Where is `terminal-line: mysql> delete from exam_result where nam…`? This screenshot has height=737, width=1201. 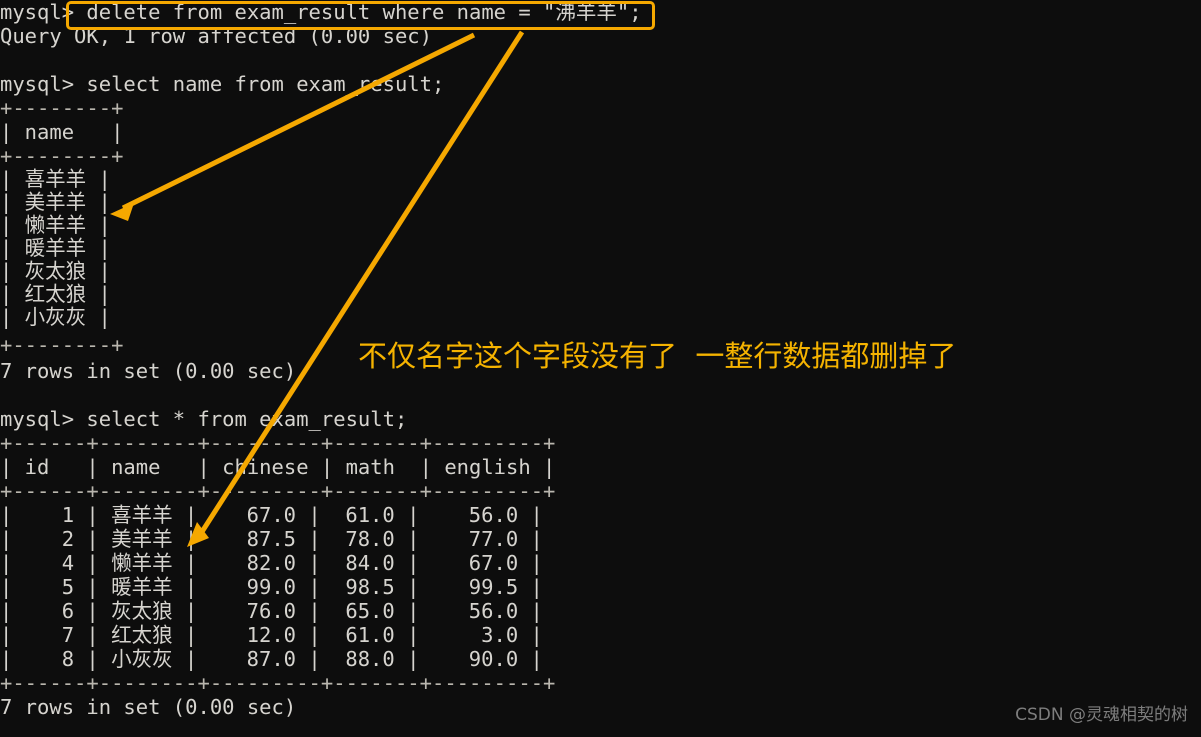
terminal-line: mysql> delete from exam_result where nam… is located at coordinates (321, 12).